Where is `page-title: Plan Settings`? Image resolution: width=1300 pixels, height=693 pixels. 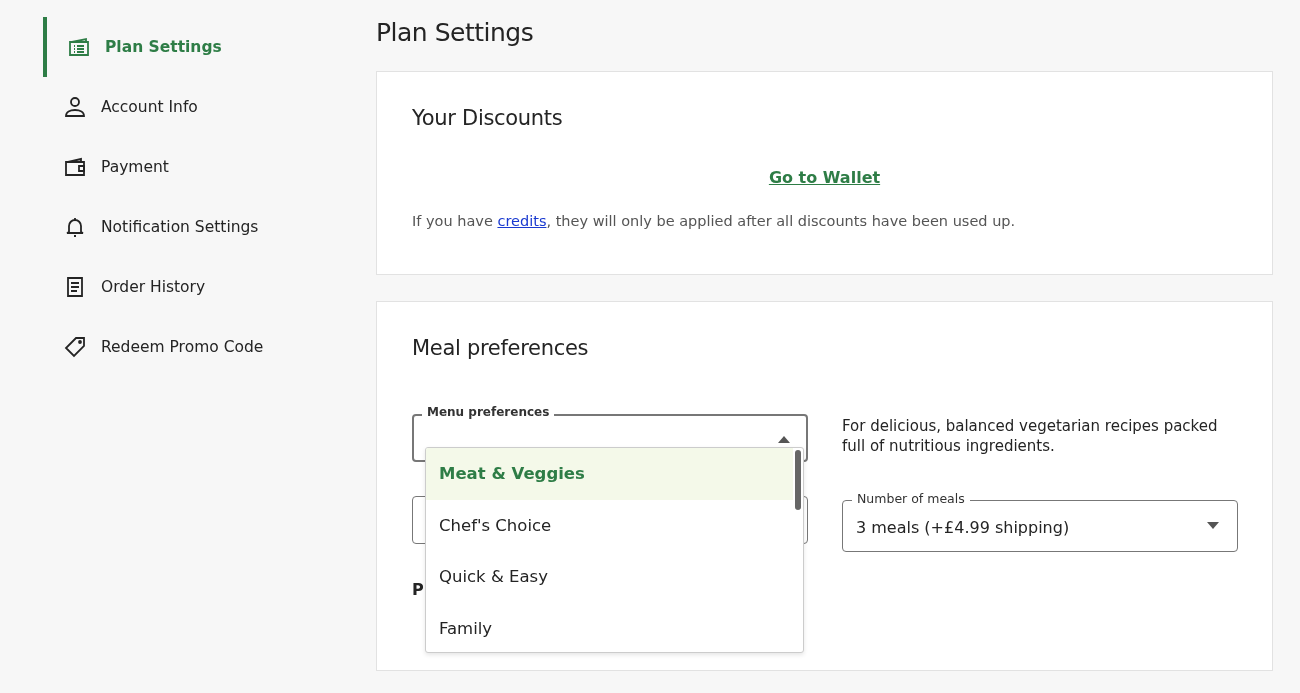 page-title: Plan Settings is located at coordinates (455, 32).